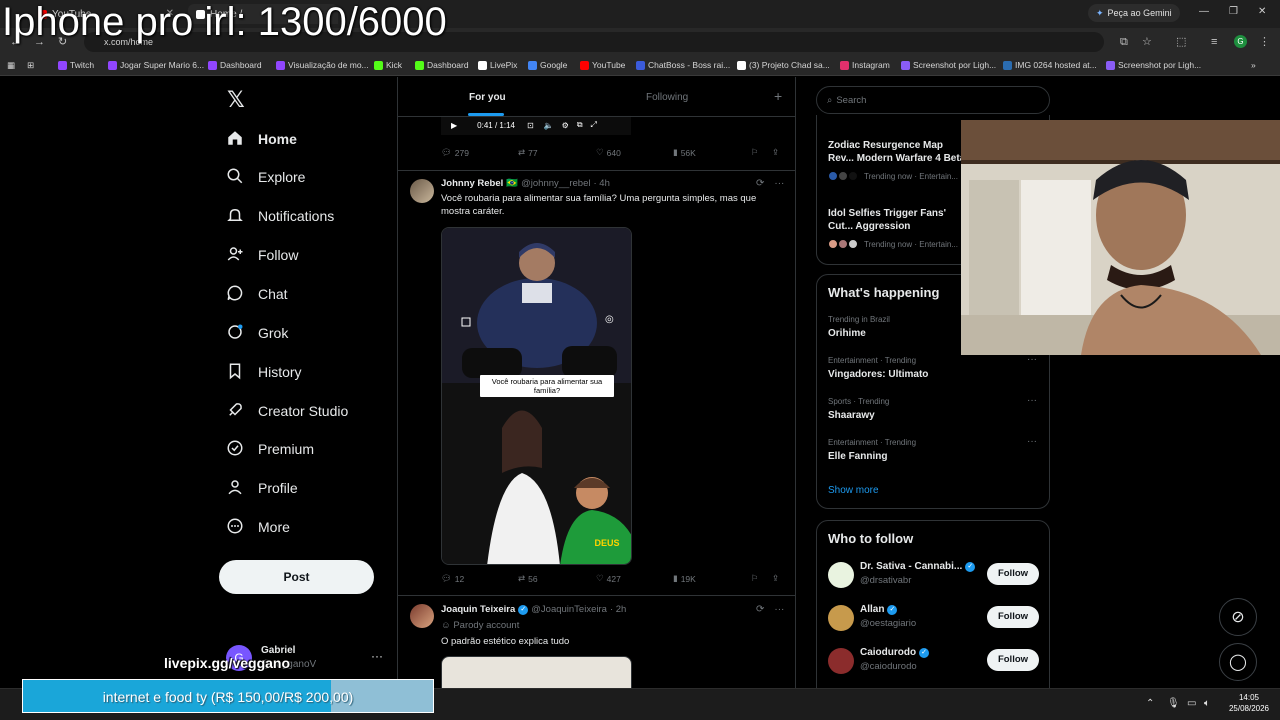  What do you see at coordinates (472, 183) in the screenshot?
I see `author-name: Johnny Rebel` at bounding box center [472, 183].